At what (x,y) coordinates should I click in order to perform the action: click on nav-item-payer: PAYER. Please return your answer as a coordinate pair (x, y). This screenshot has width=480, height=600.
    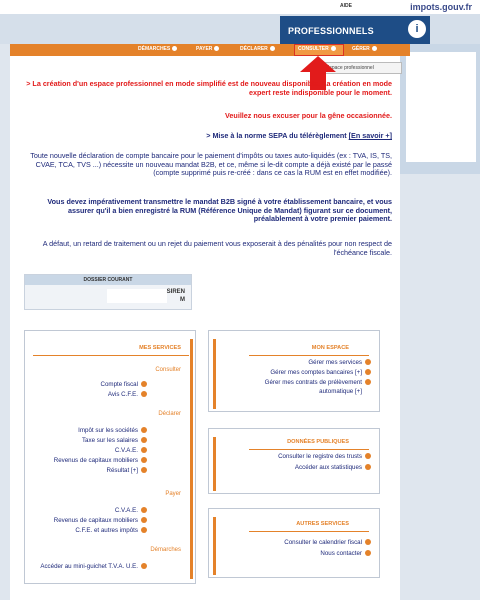
    Looking at the image, I should click on (208, 49).